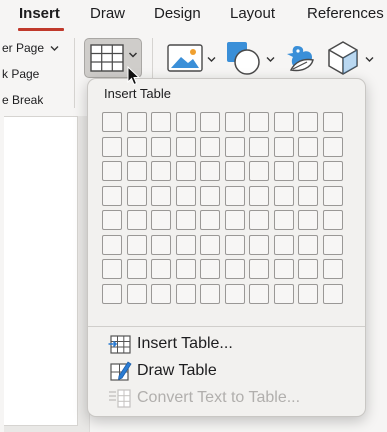  What do you see at coordinates (244, 58) in the screenshot?
I see `shapes-icon` at bounding box center [244, 58].